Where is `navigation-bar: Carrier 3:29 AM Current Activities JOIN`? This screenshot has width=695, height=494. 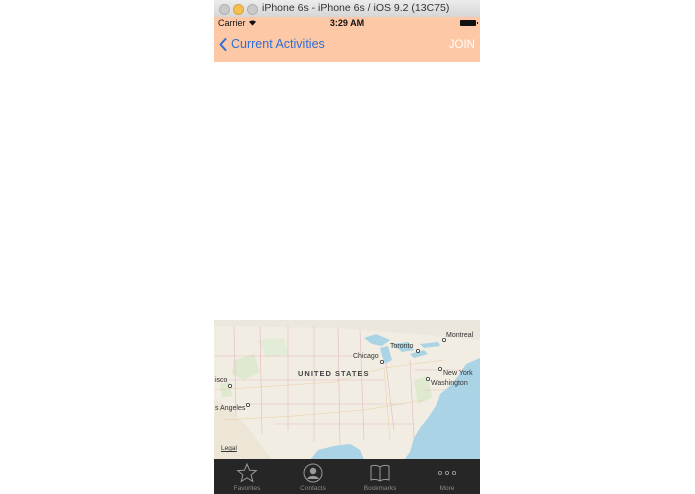
navigation-bar: Carrier 3:29 AM Current Activities JOIN is located at coordinates (347, 39).